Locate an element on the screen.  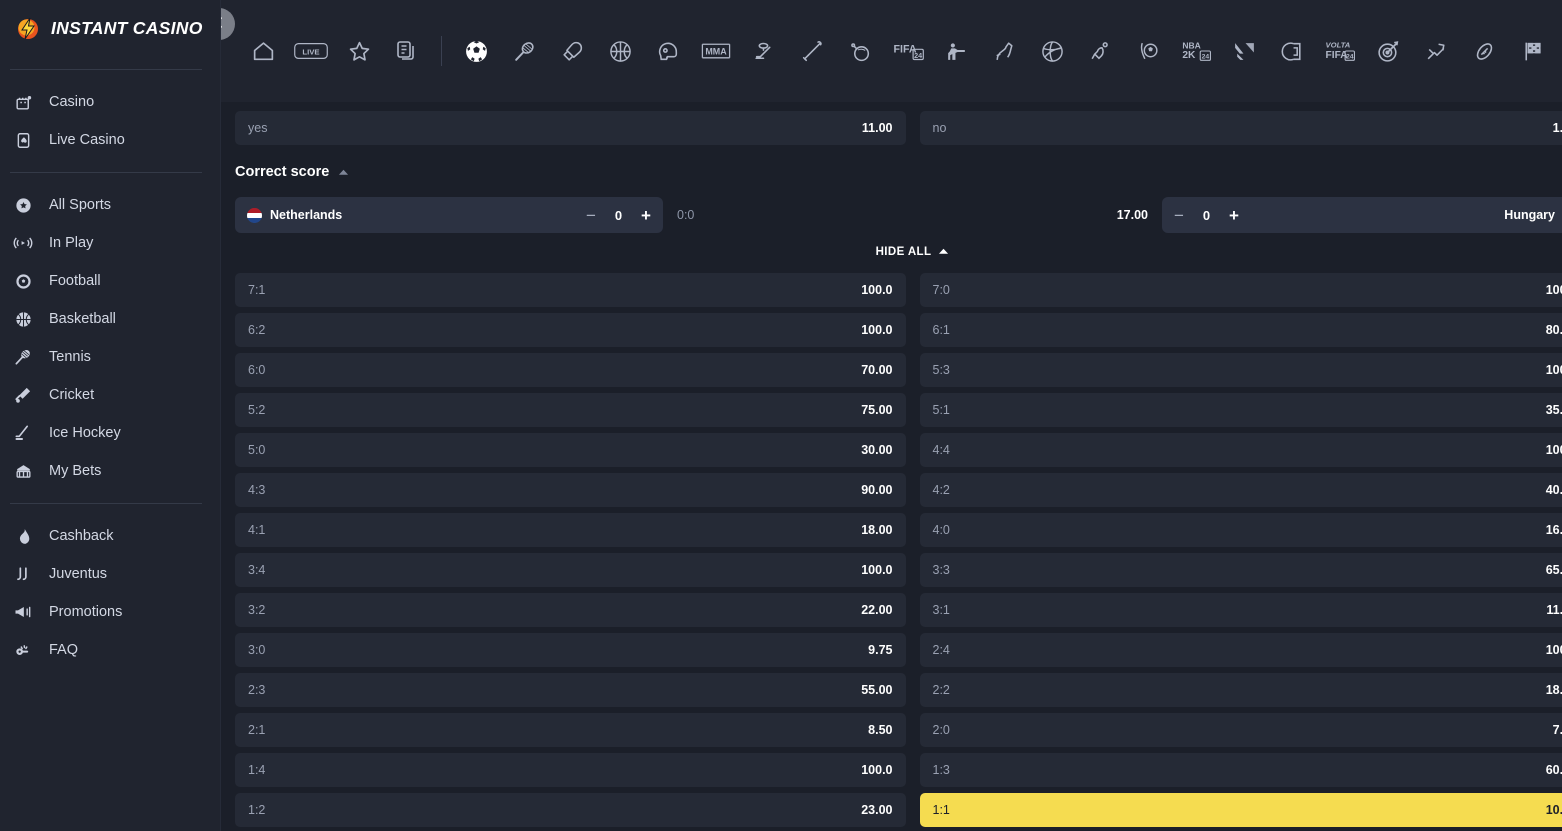
sidebar-group-extras: Cashback Juventus Promotions FAQ is located at coordinates (110, 593).